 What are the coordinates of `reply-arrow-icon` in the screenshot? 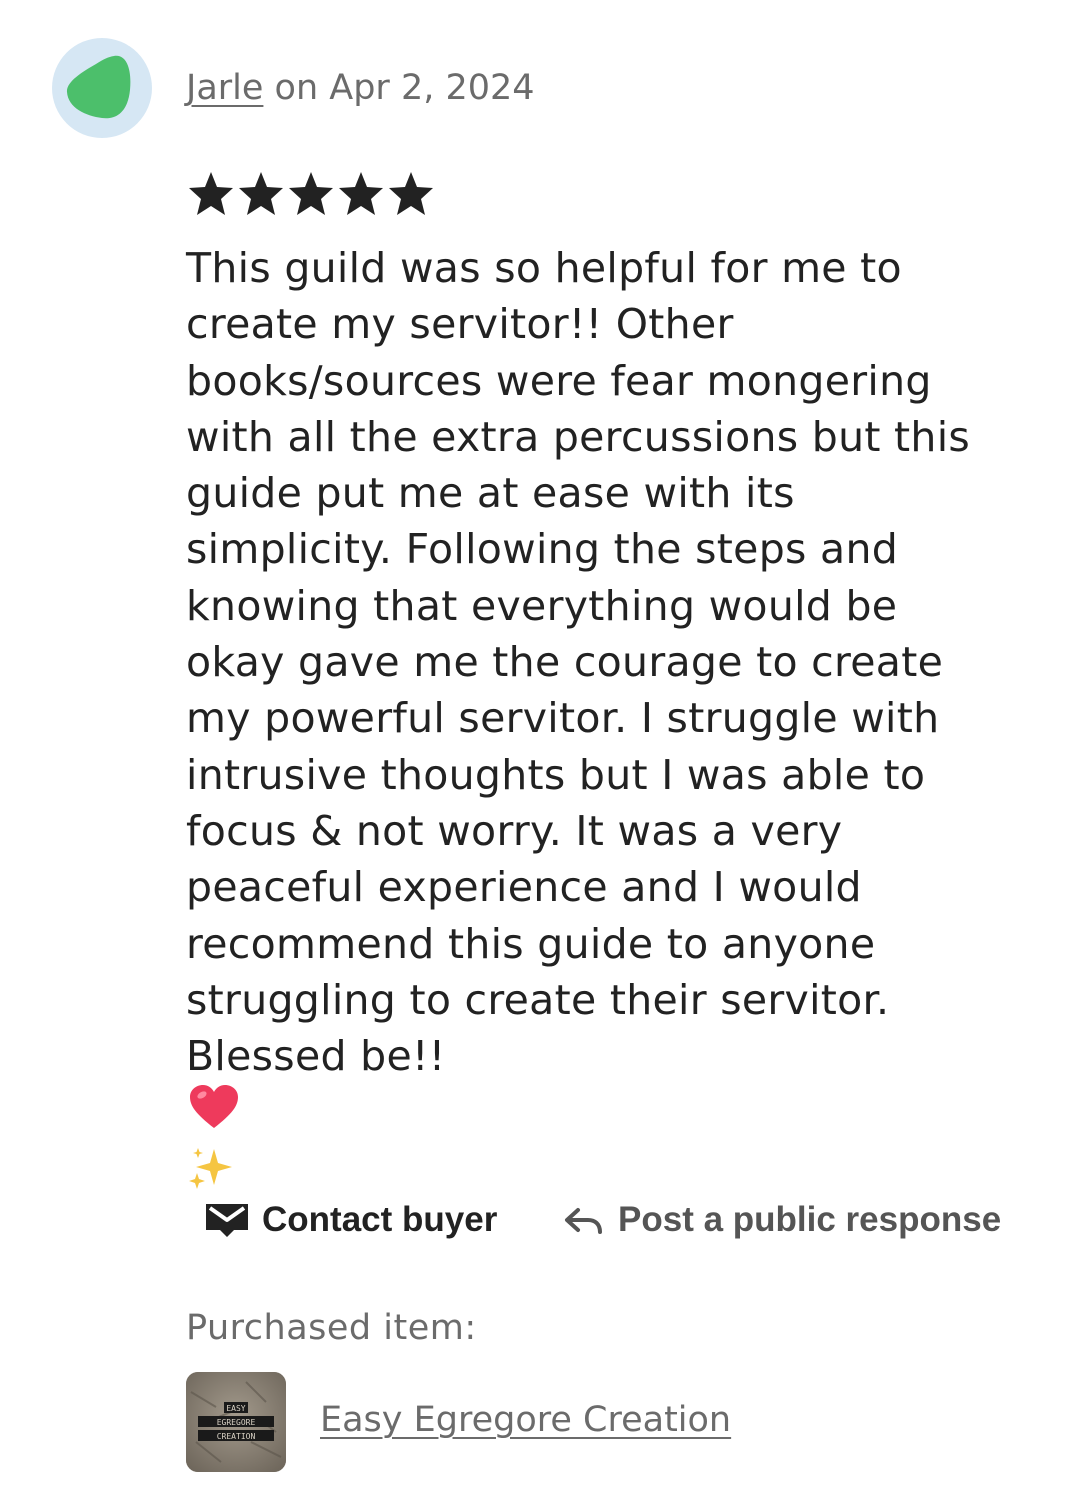 It's located at (583, 1221).